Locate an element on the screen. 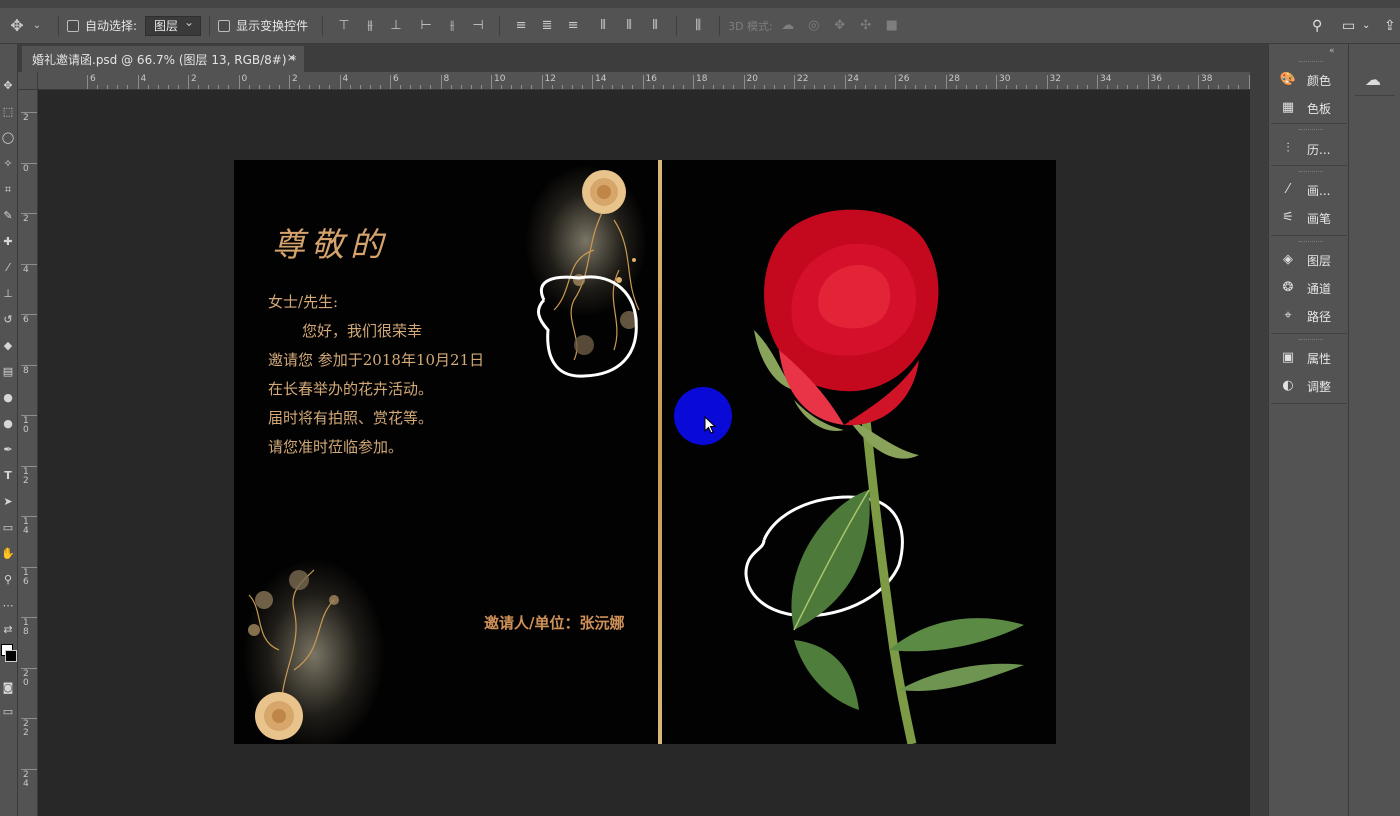 This screenshot has width=1400, height=816. invitation-line: 在长春举办的花卉活动。 is located at coordinates (351, 389).